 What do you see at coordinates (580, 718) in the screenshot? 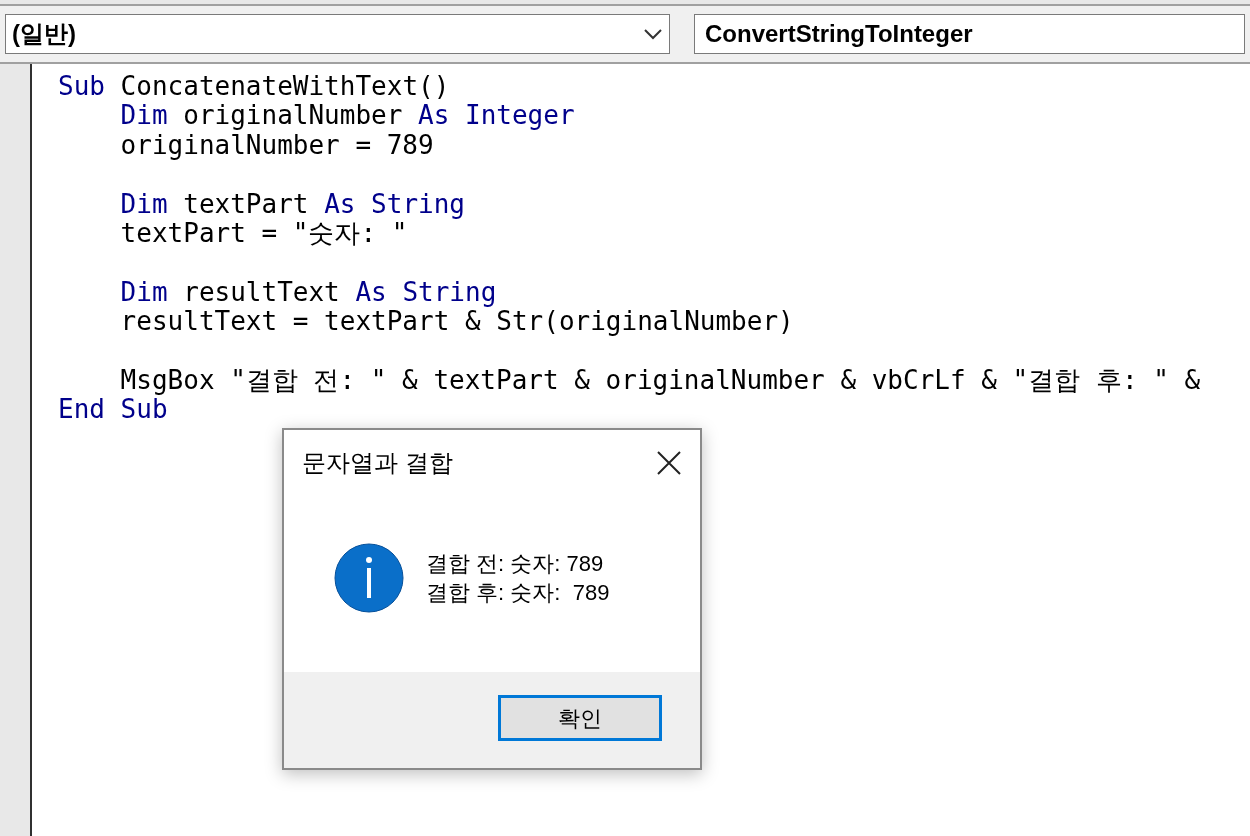
I see `ok-button: 확인` at bounding box center [580, 718].